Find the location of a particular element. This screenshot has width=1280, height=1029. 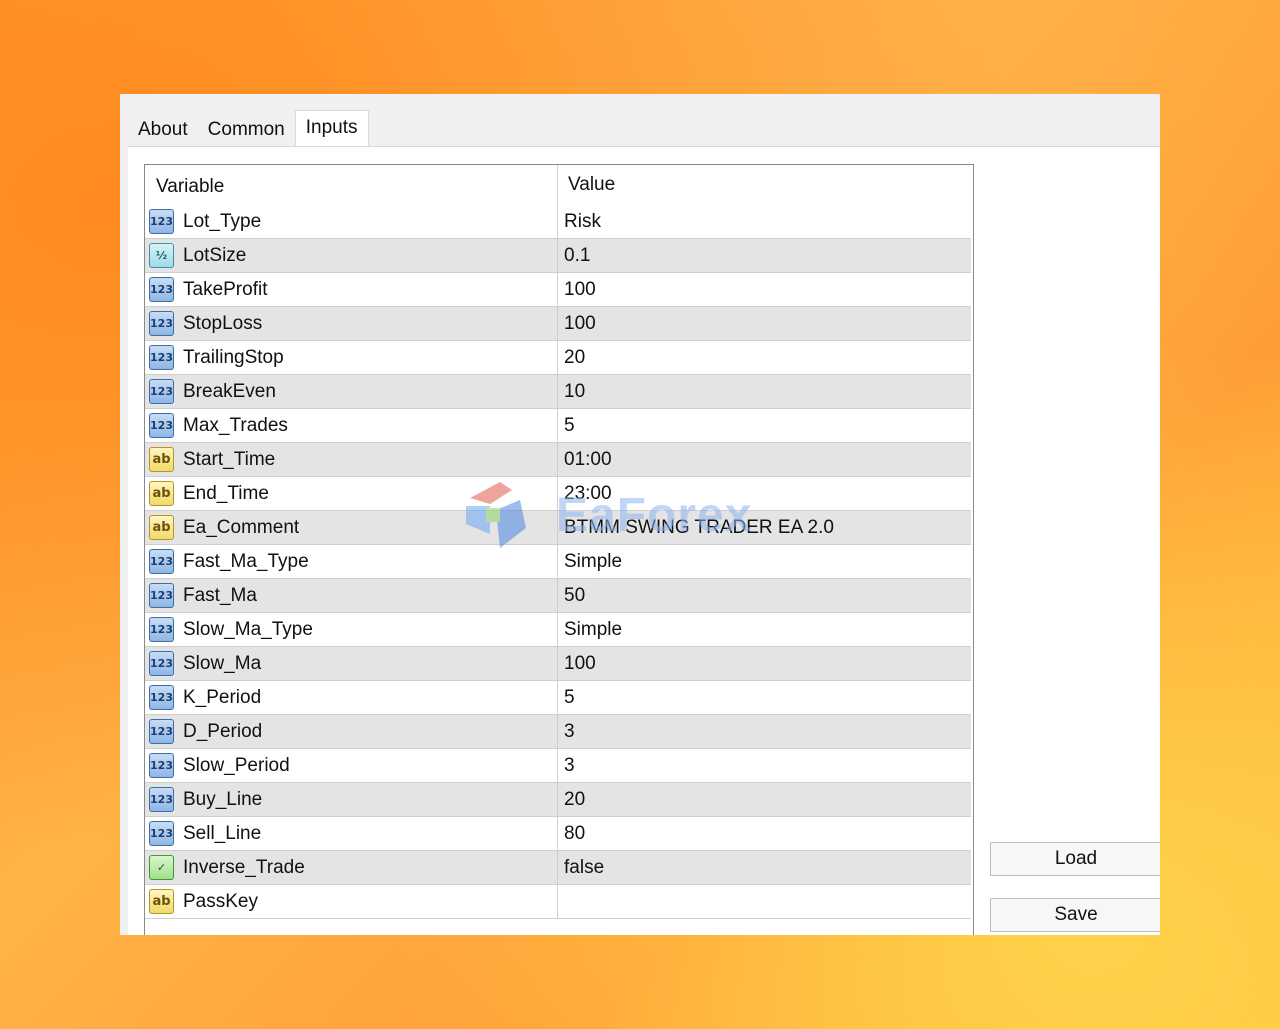

variable-cell: 123 Slow_Period is located at coordinates (351, 765).